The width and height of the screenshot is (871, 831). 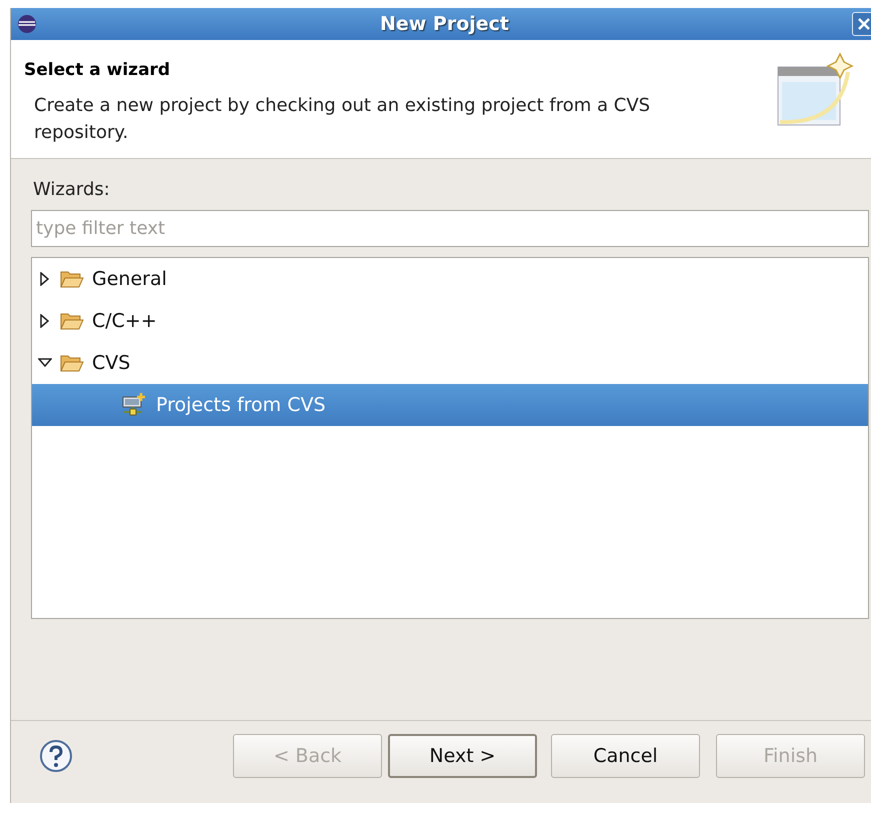 I want to click on tree-item: C/C++, so click(x=450, y=321).